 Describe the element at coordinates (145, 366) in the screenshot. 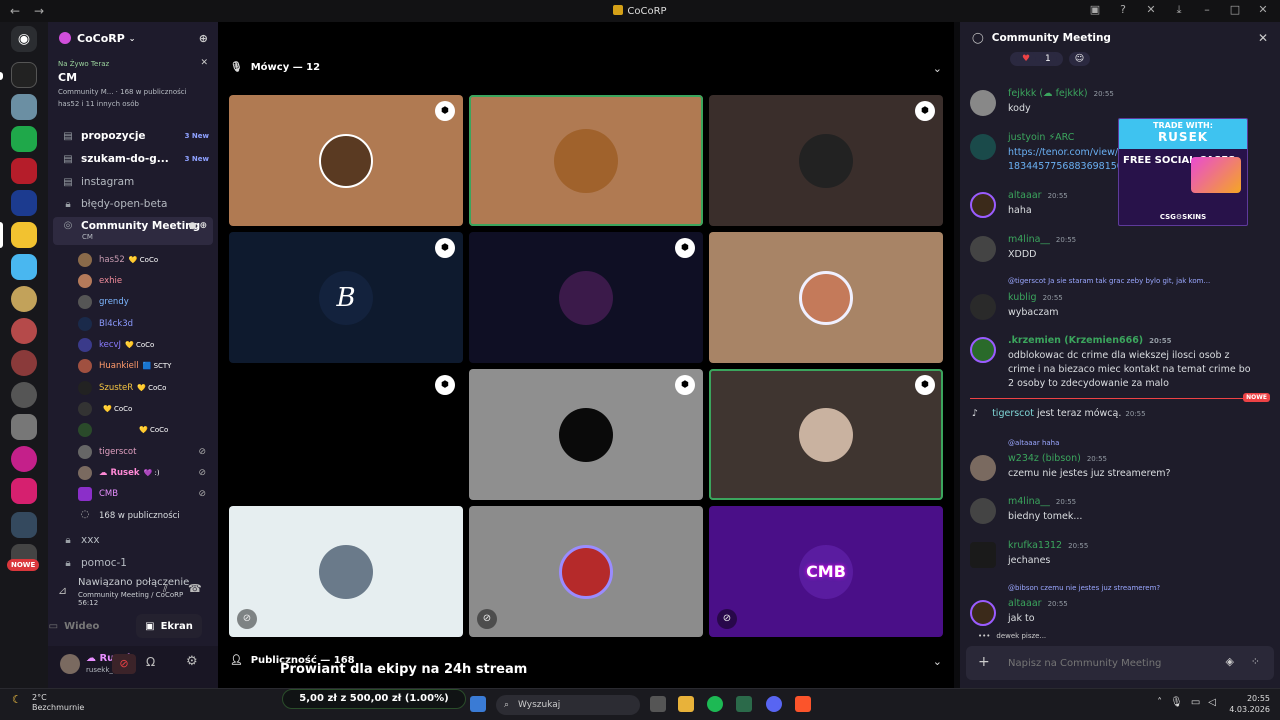

I see `voice-user: Huankiell 🟦 SCTY` at that location.